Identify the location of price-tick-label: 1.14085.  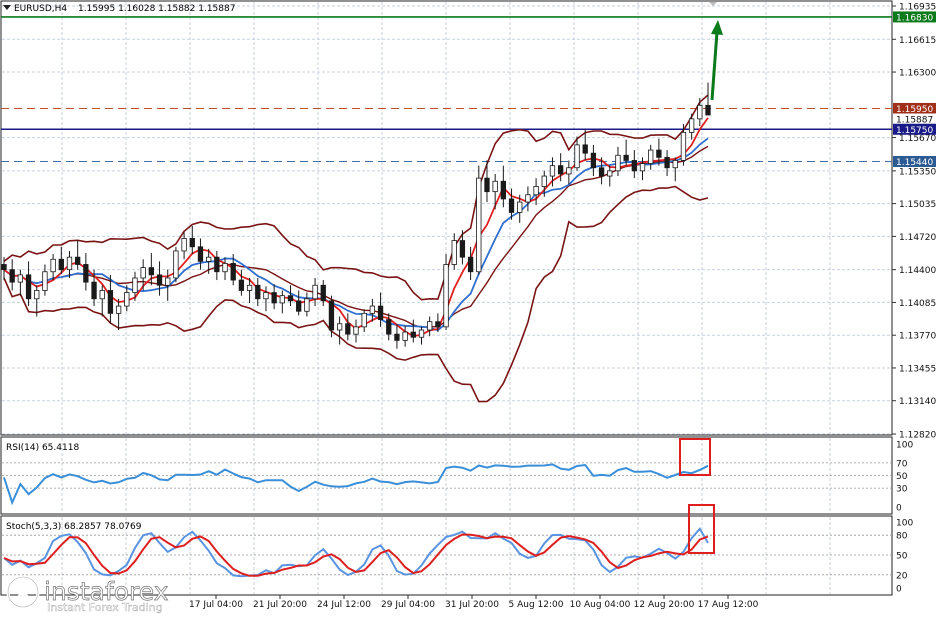
(917, 304).